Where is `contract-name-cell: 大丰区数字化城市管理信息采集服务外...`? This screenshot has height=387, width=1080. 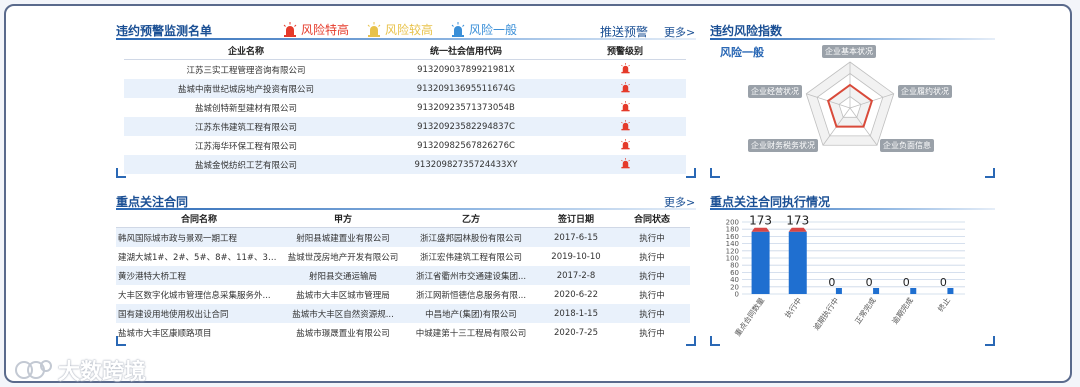 contract-name-cell: 大丰区数字化城市管理信息采集服务外... is located at coordinates (194, 295).